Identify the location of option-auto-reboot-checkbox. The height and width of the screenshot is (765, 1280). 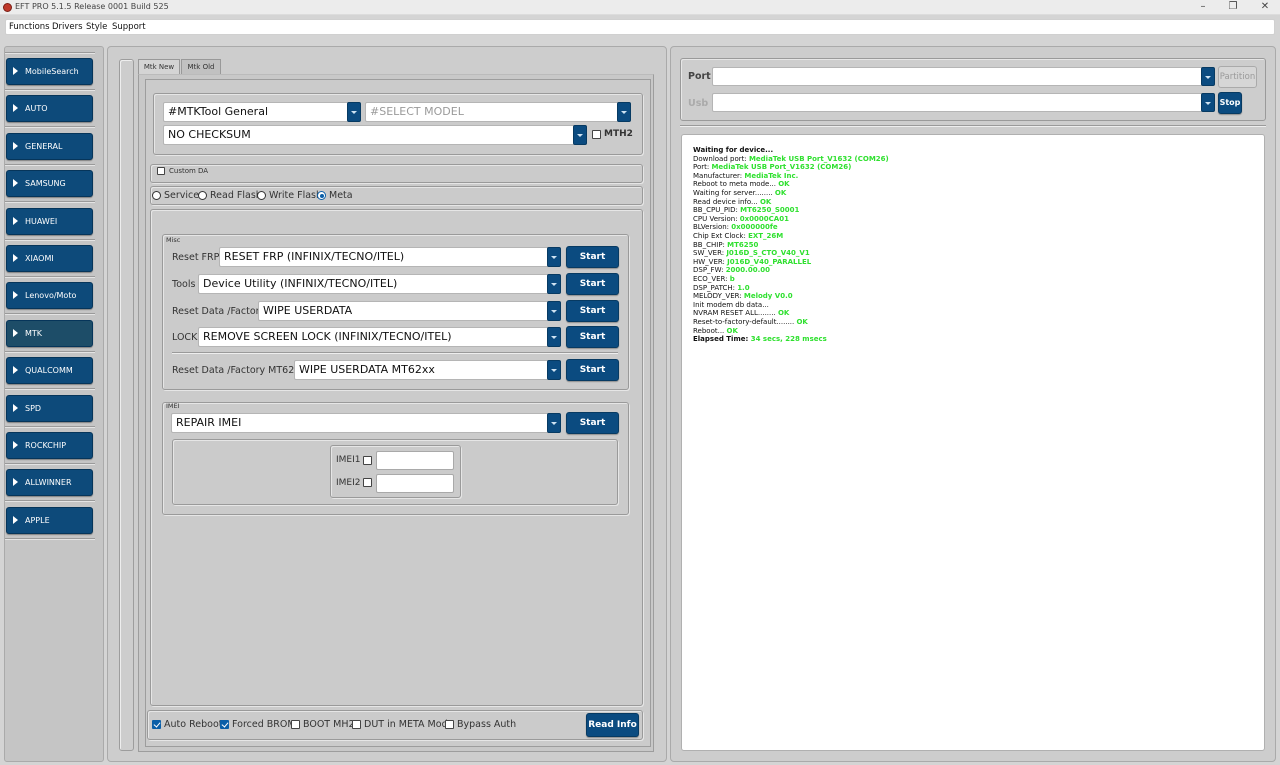
(156, 724).